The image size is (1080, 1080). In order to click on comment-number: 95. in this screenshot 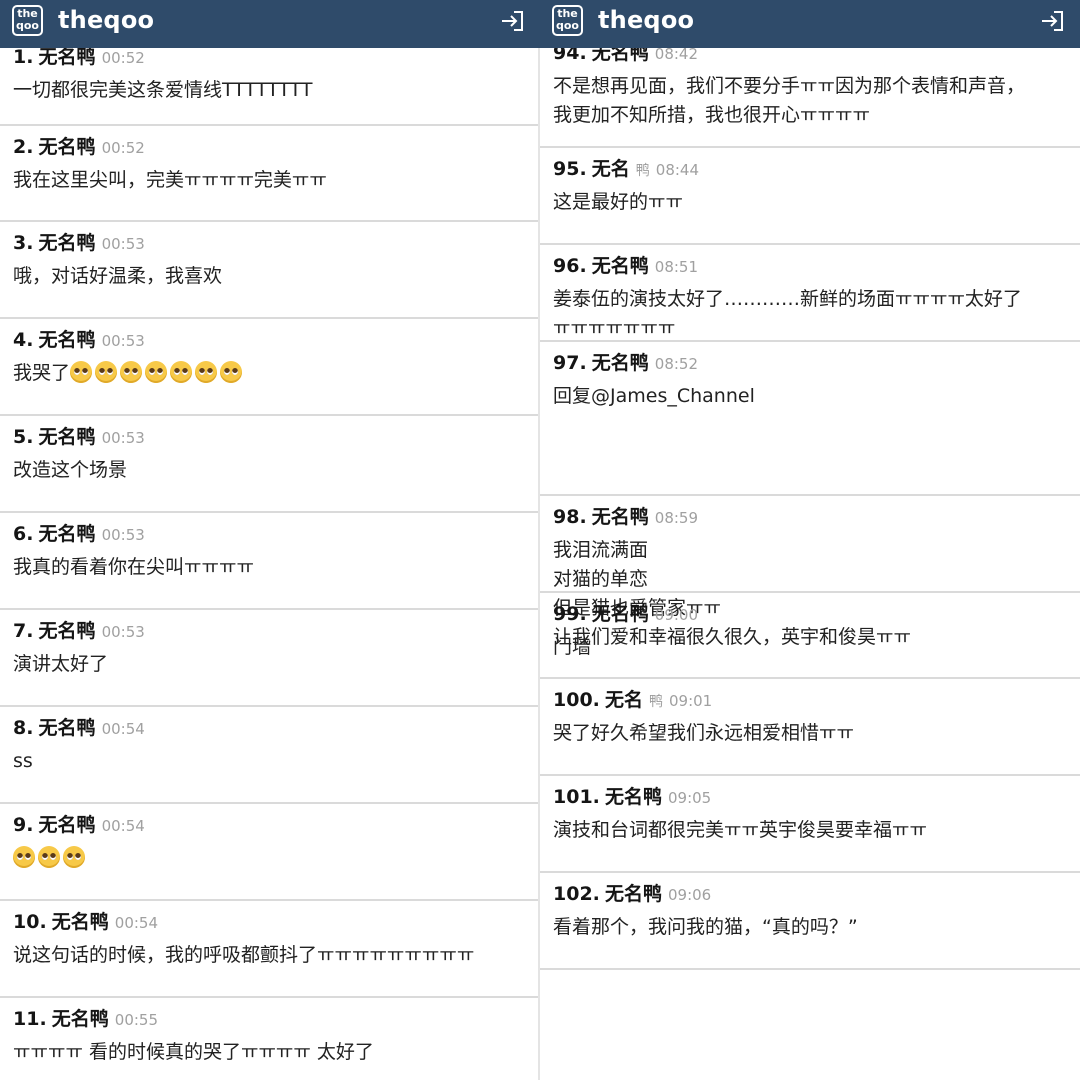, I will do `click(570, 169)`.